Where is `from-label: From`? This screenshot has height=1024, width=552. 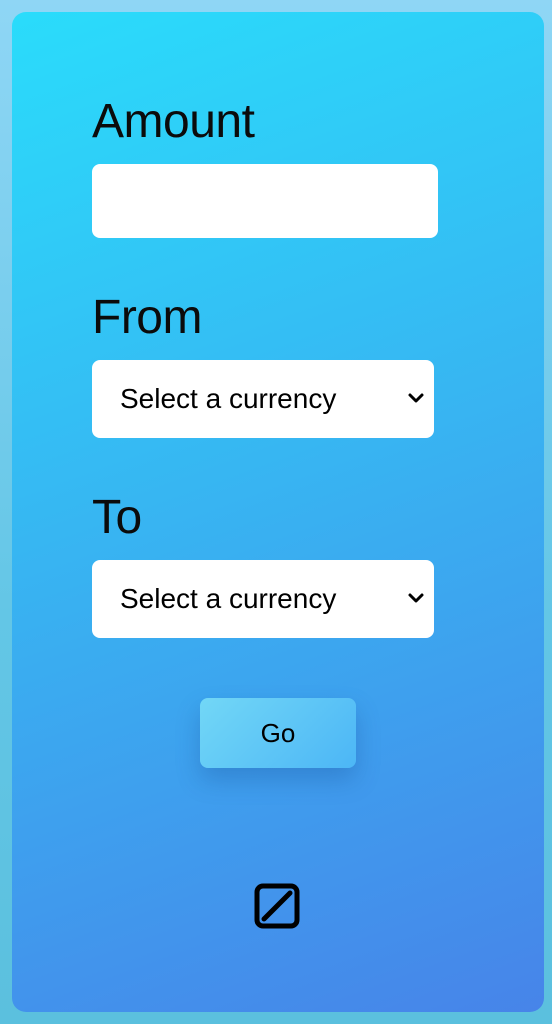
from-label: From is located at coordinates (147, 317).